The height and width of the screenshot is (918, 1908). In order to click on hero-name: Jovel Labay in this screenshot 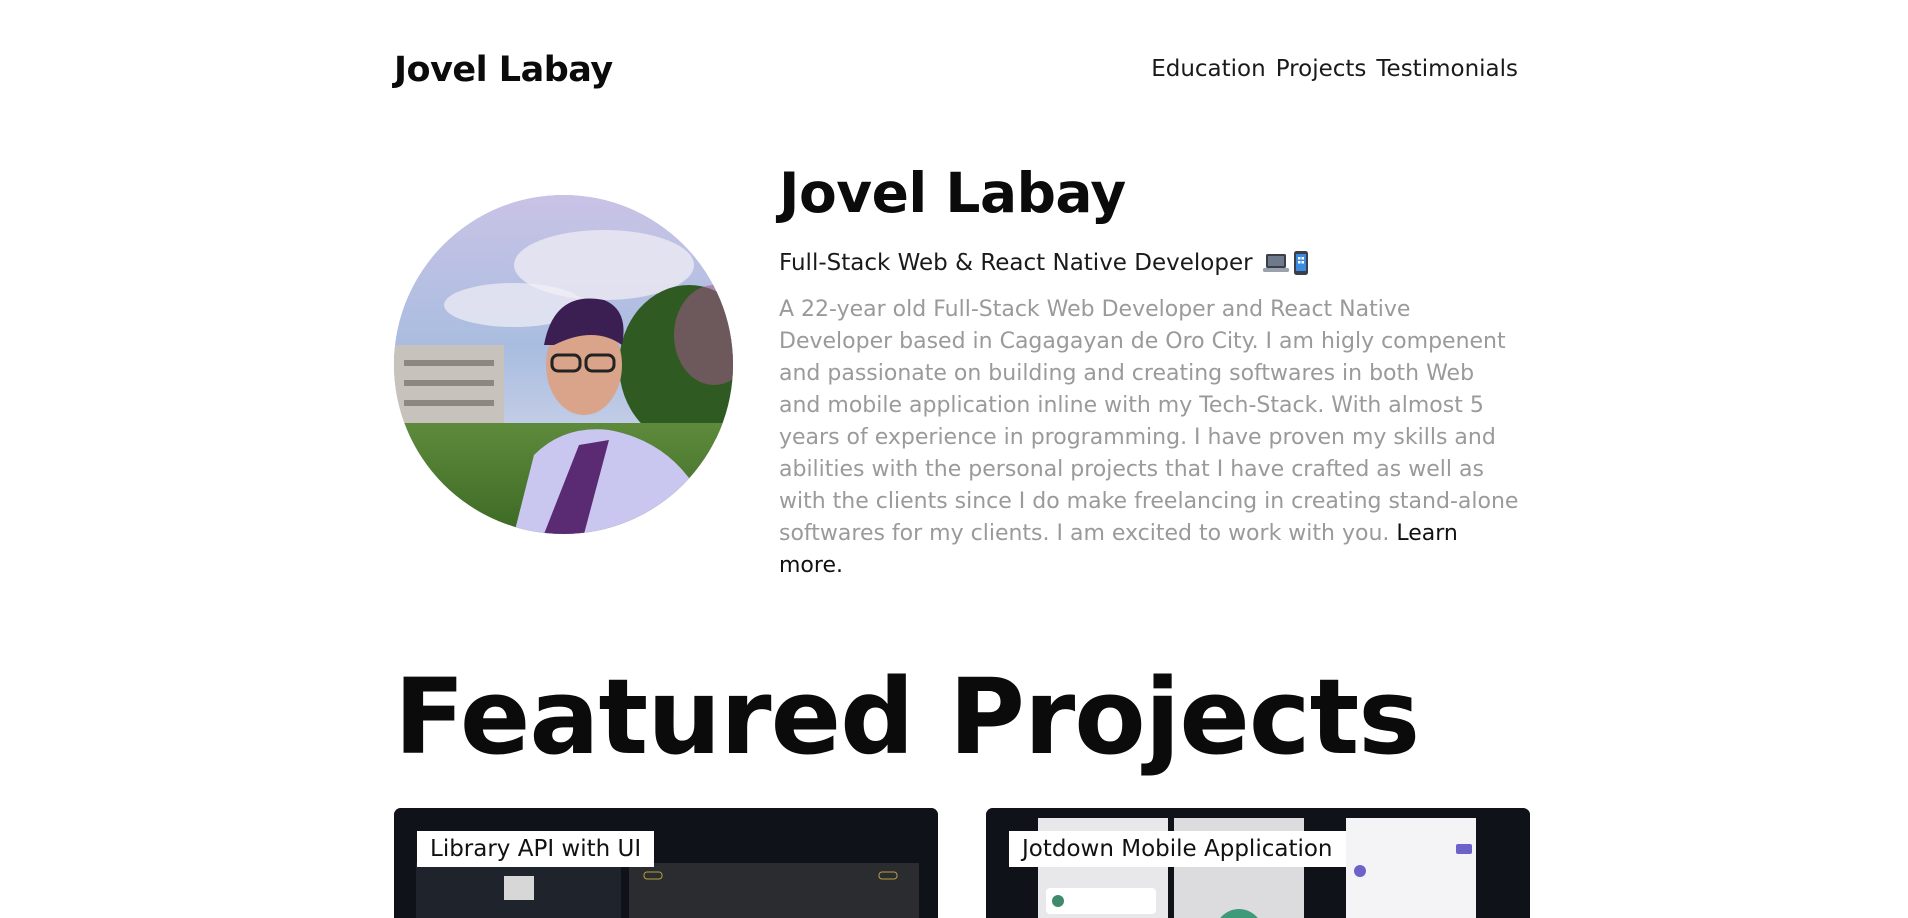, I will do `click(952, 193)`.